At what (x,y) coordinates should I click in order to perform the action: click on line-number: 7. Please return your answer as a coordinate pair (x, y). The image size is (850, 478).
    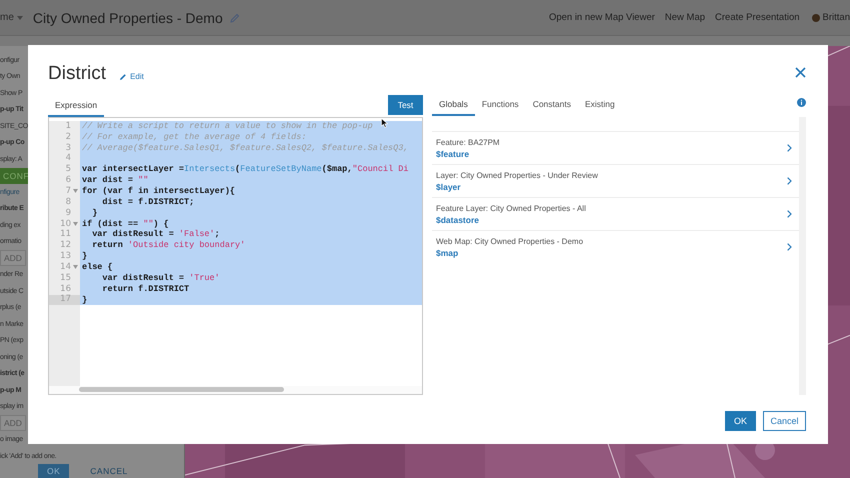
    Looking at the image, I should click on (68, 191).